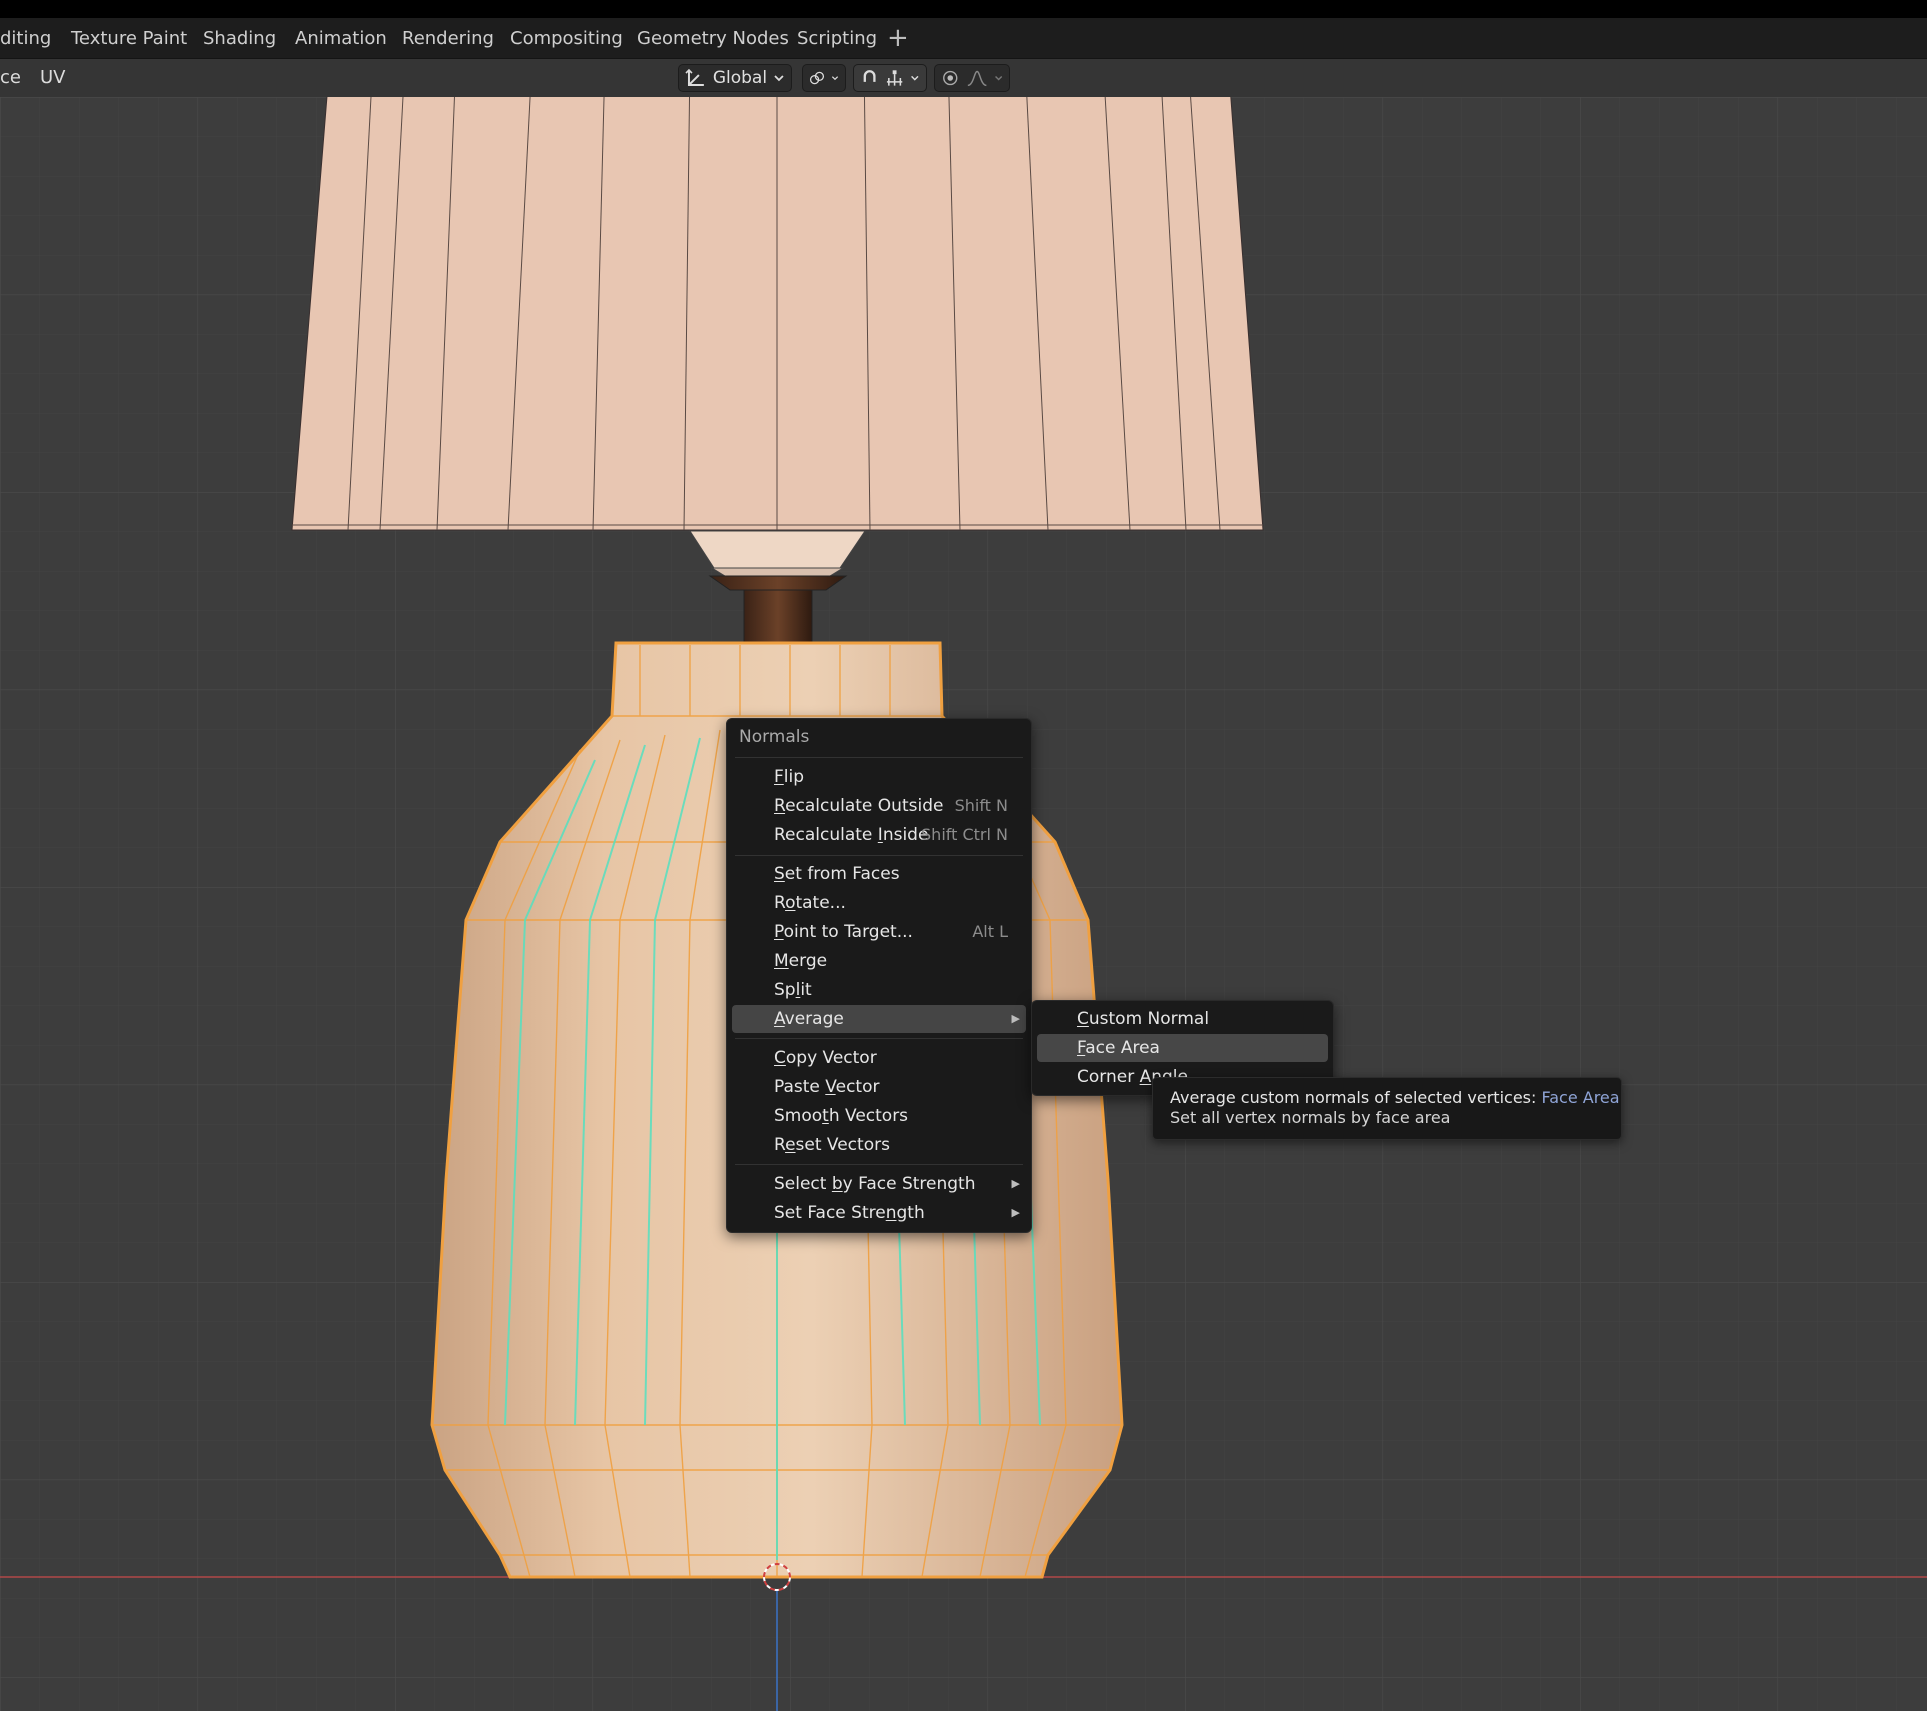  I want to click on add-workspace-icon: +, so click(898, 38).